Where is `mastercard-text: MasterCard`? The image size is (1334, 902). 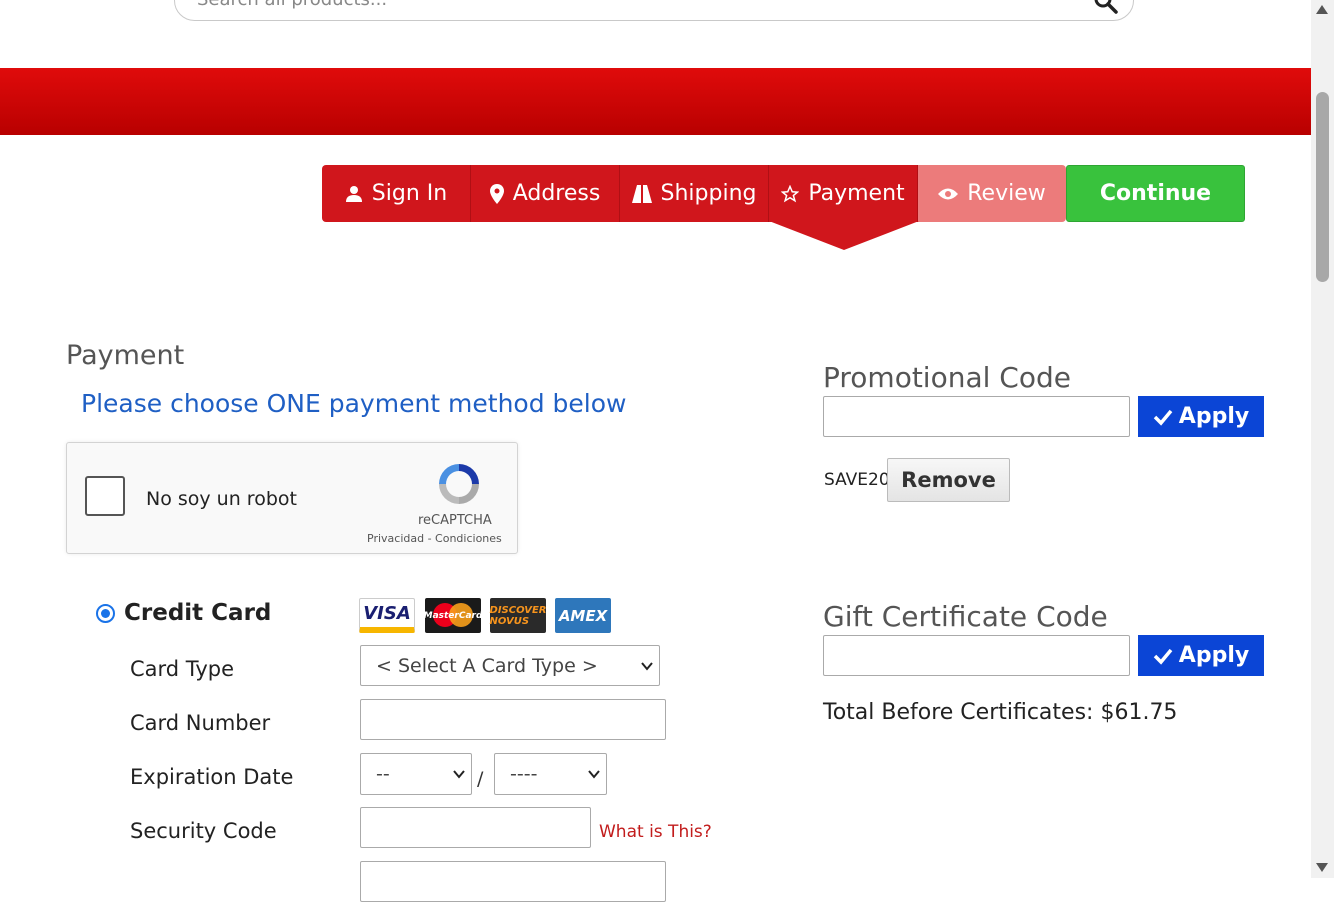 mastercard-text: MasterCard is located at coordinates (453, 615).